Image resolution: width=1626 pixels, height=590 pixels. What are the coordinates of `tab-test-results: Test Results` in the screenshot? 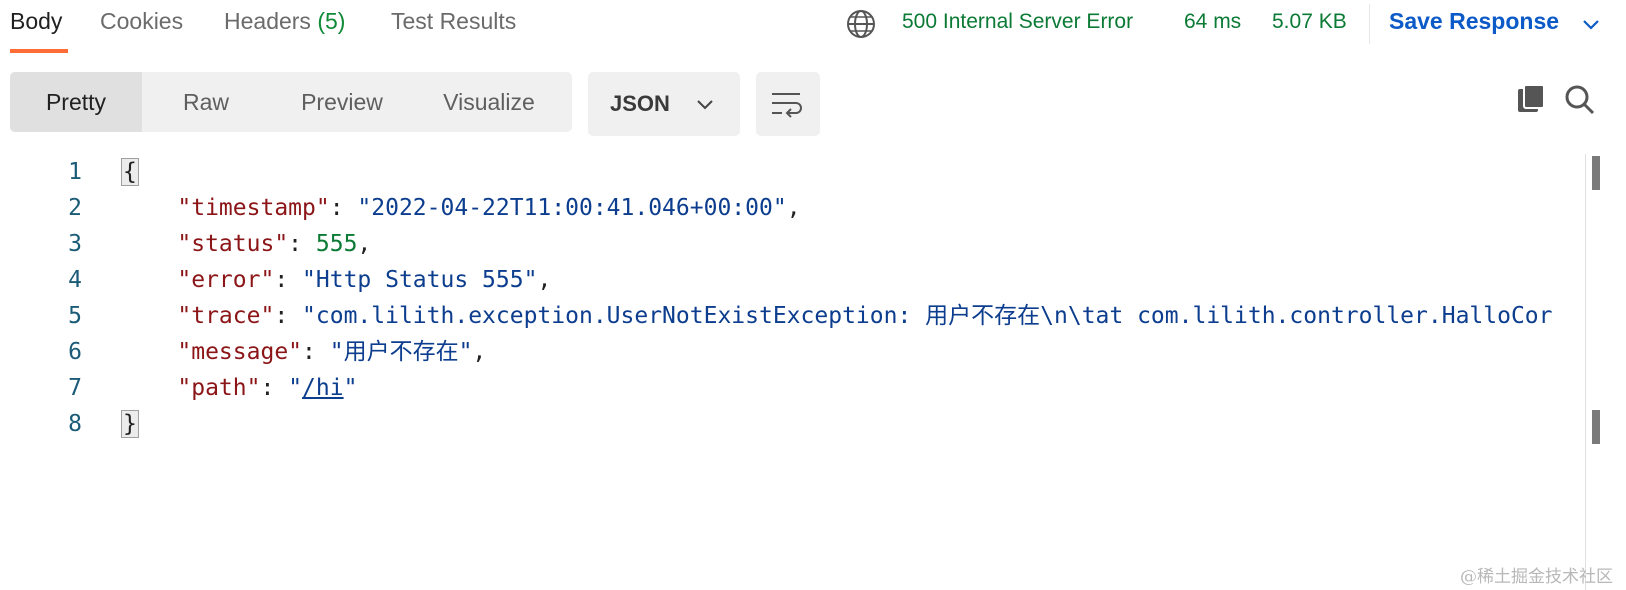 It's located at (453, 21).